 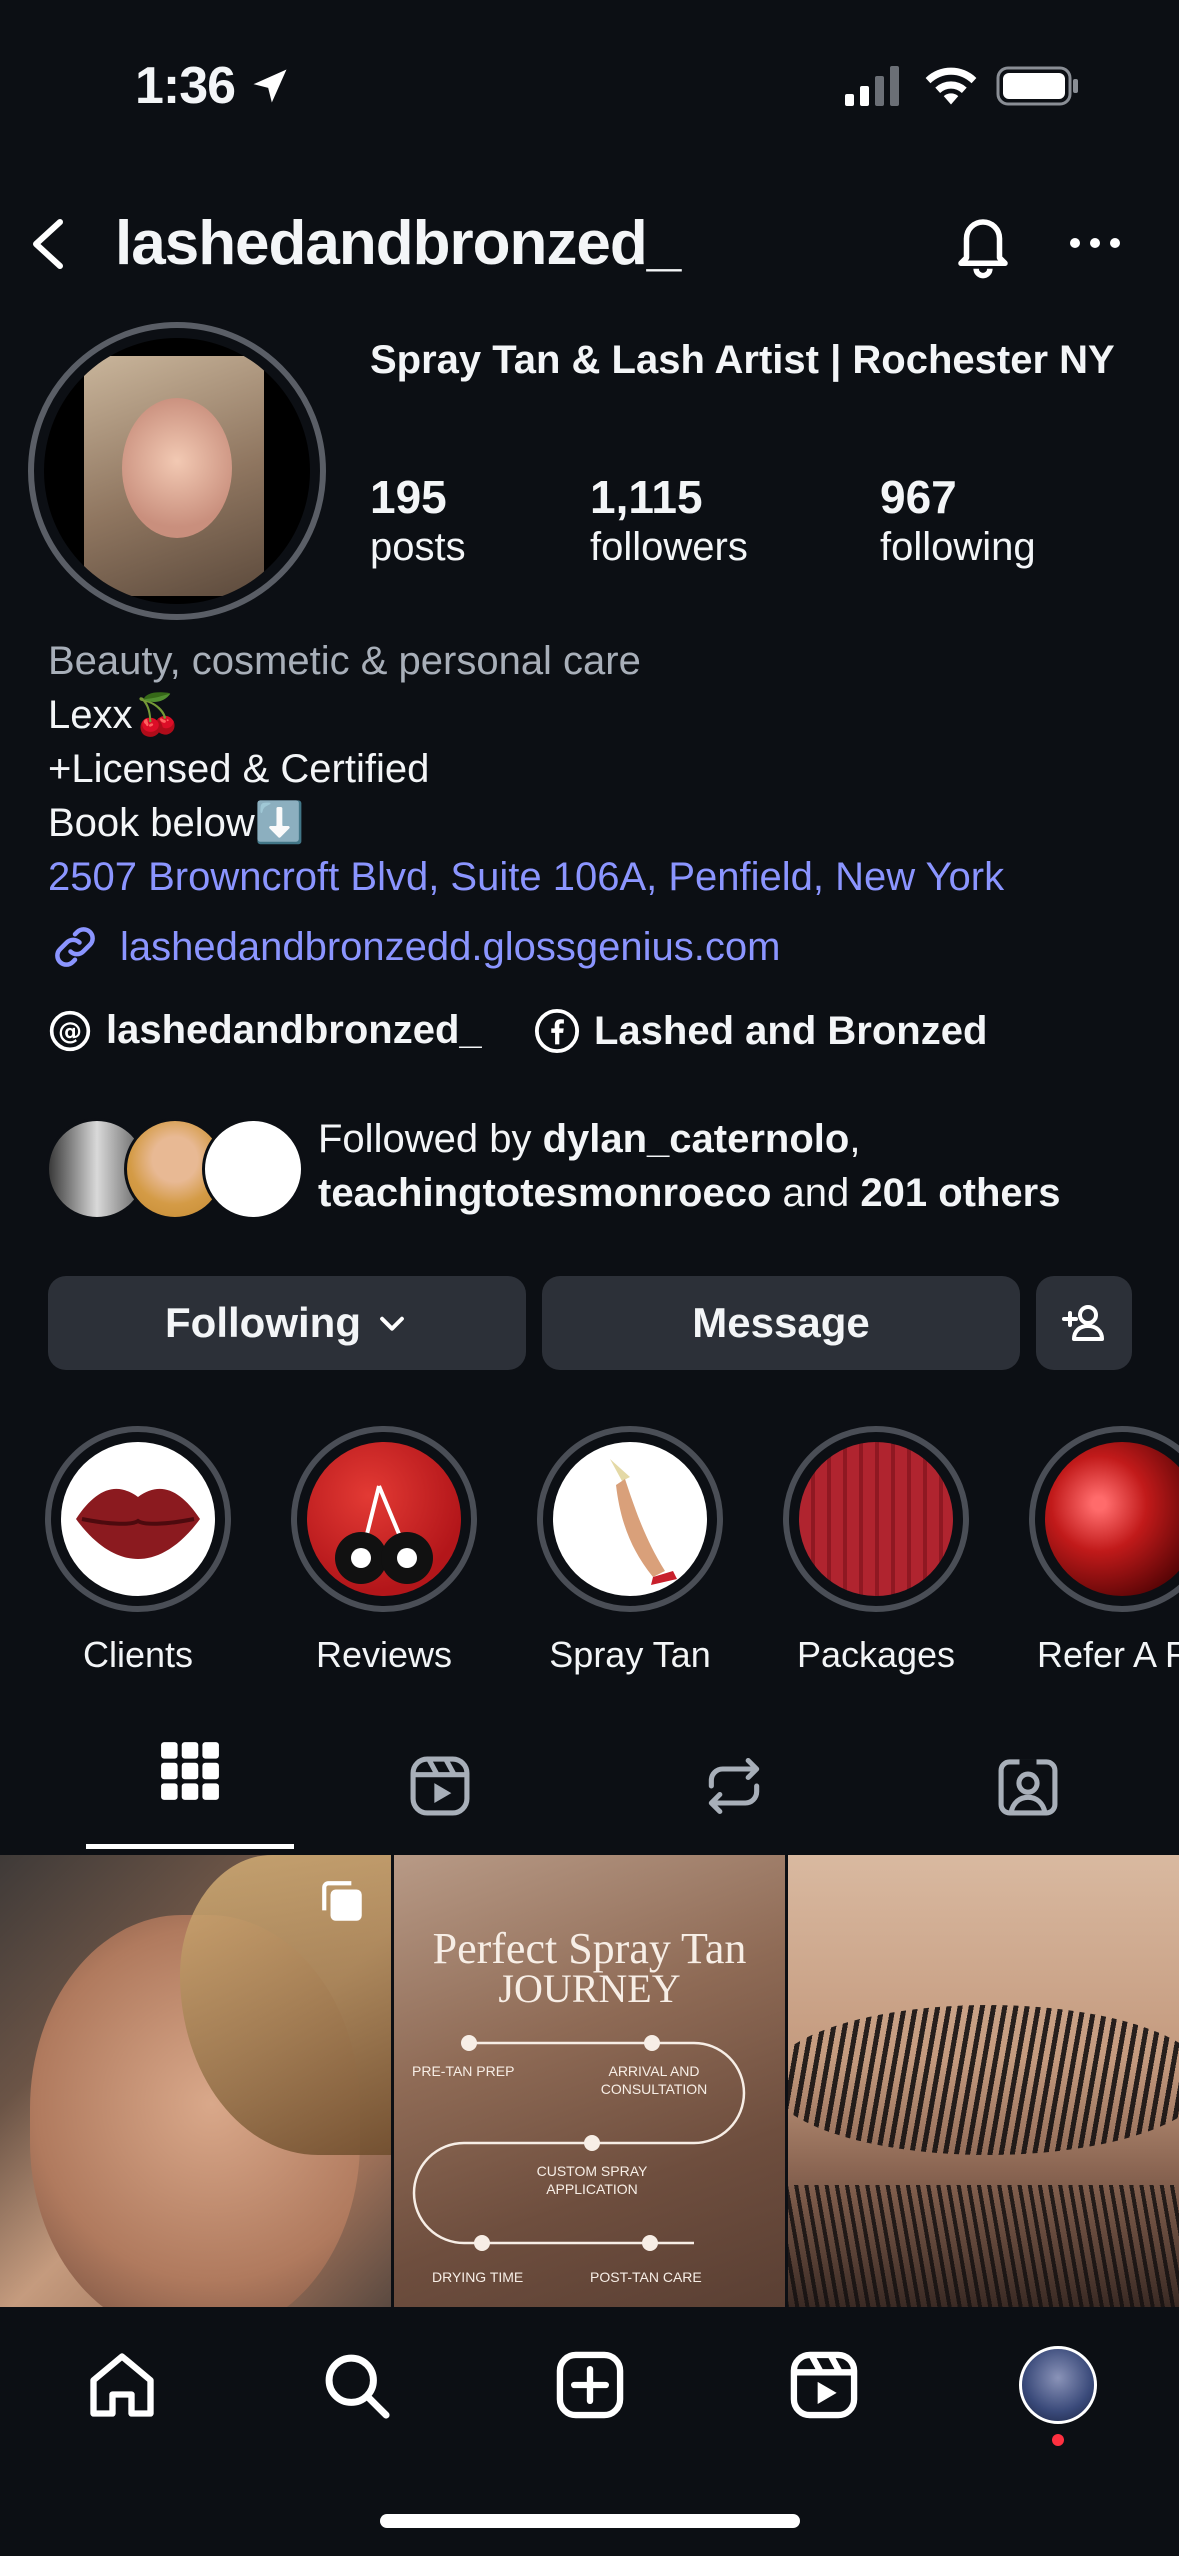 What do you see at coordinates (646, 2277) in the screenshot?
I see `step-post-tan-care: POST-TAN CARE` at bounding box center [646, 2277].